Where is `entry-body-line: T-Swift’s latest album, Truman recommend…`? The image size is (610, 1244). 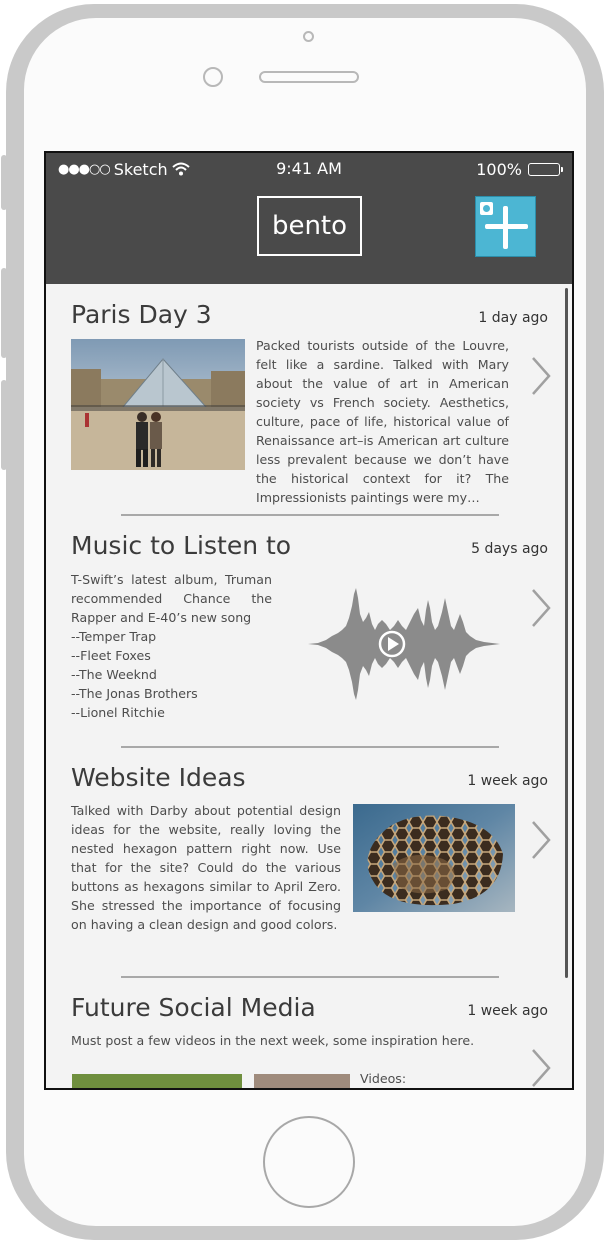
entry-body-line: T-Swift’s latest album, Truman recommend… is located at coordinates (171, 598).